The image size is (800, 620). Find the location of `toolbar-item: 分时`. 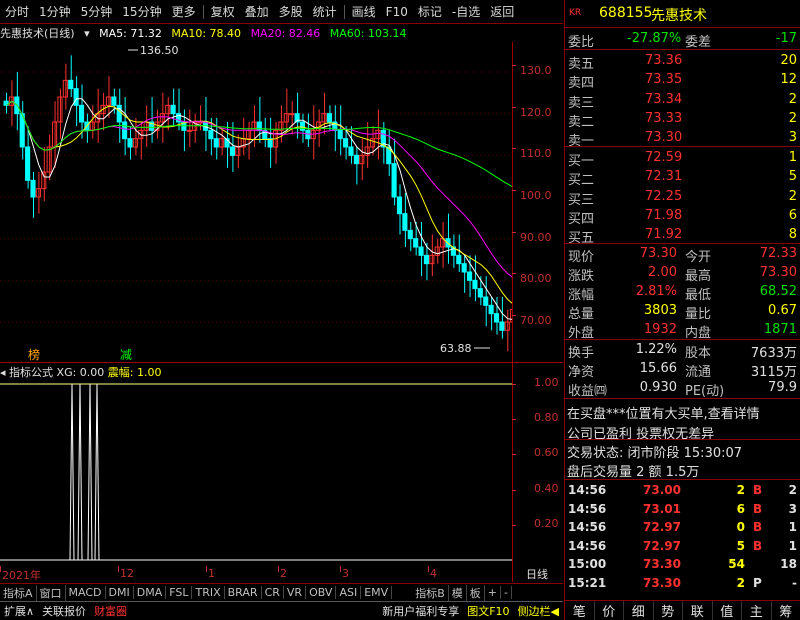

toolbar-item: 分时 is located at coordinates (17, 11).